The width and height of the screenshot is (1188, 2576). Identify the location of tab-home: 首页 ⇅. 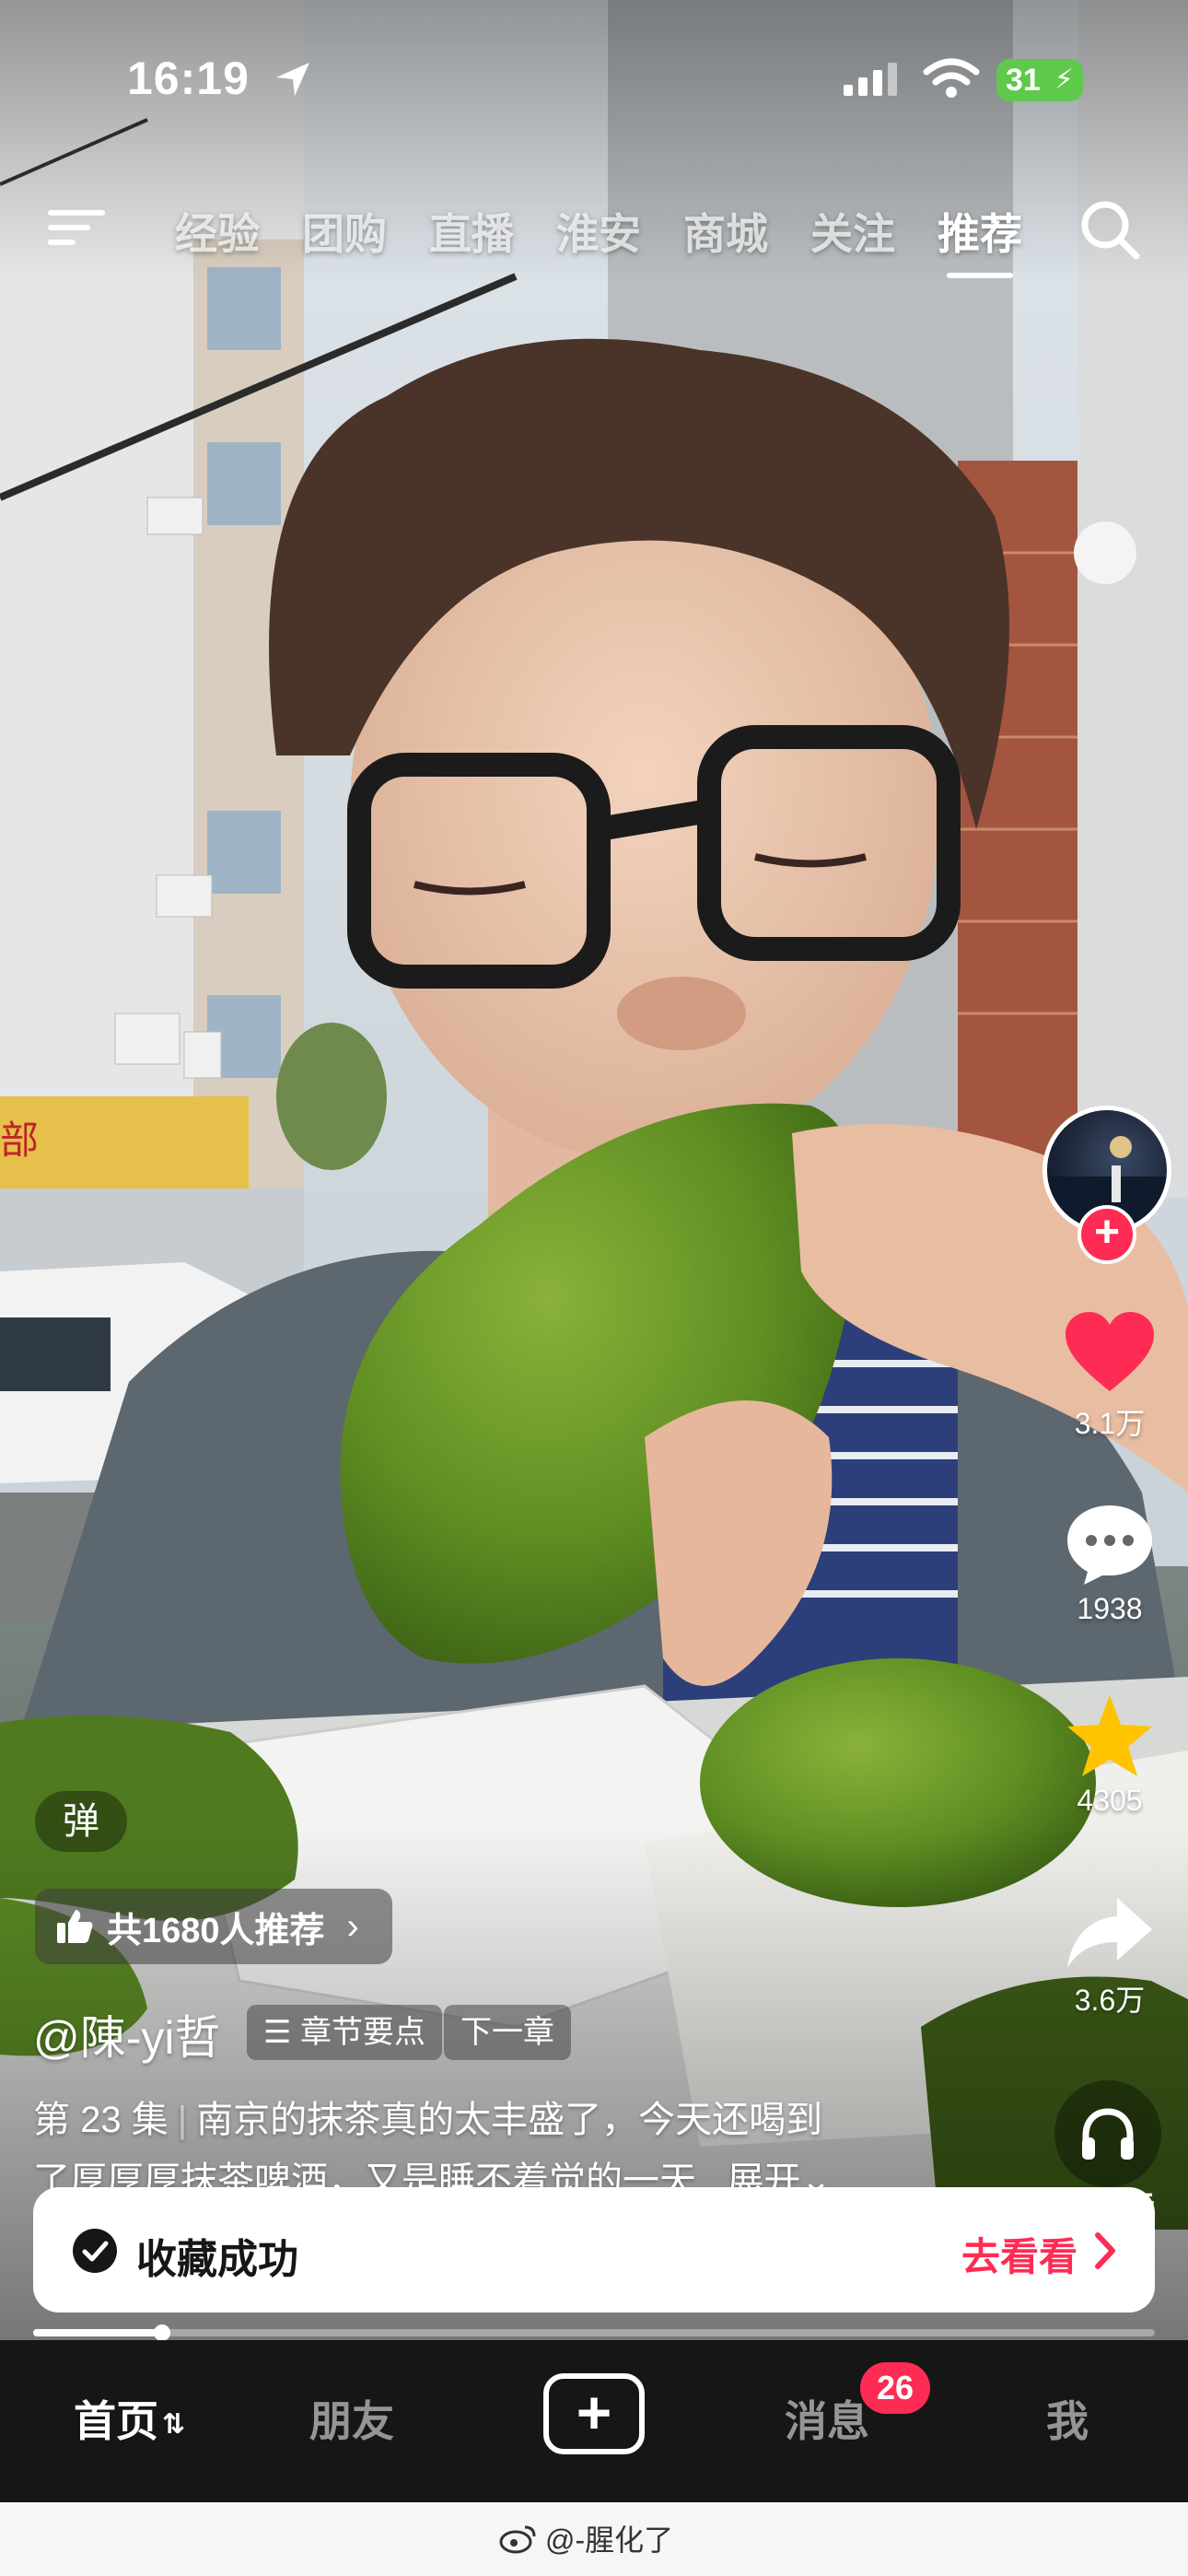
(129, 2418).